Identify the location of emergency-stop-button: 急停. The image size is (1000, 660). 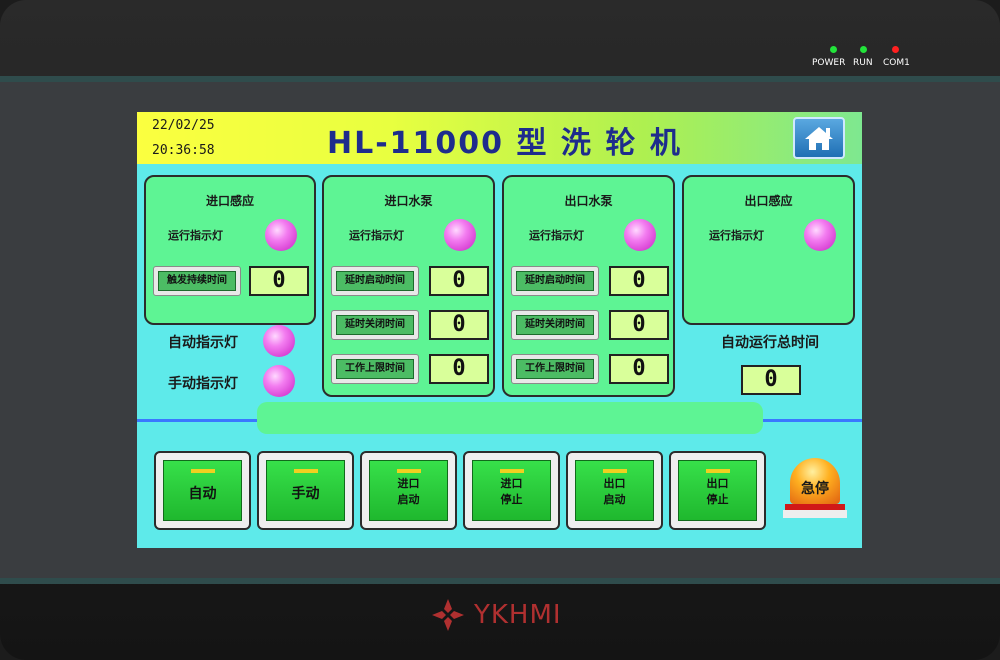
(815, 491).